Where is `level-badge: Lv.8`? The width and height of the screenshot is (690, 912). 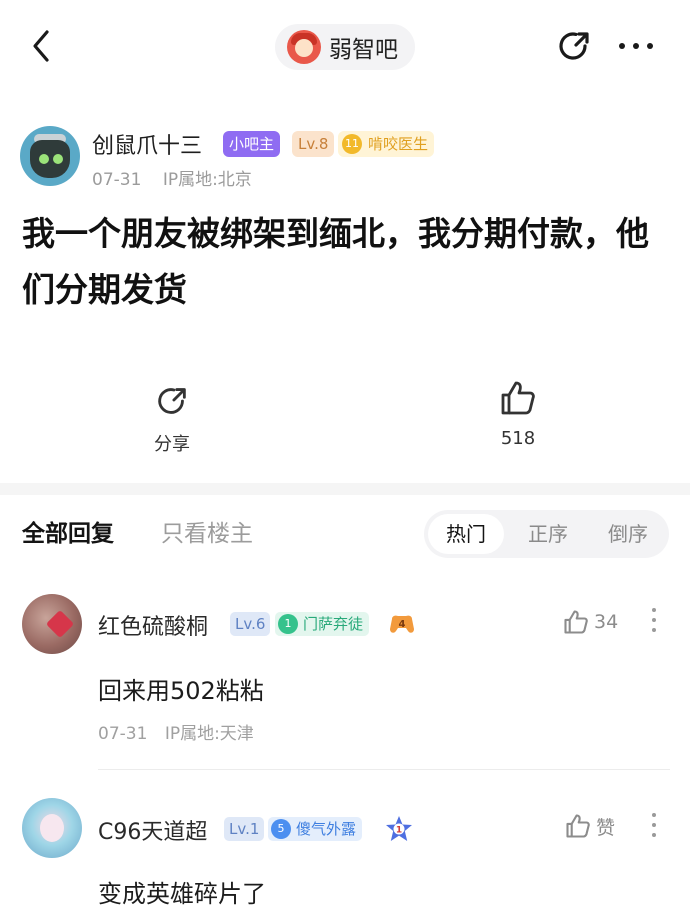 level-badge: Lv.8 is located at coordinates (313, 144).